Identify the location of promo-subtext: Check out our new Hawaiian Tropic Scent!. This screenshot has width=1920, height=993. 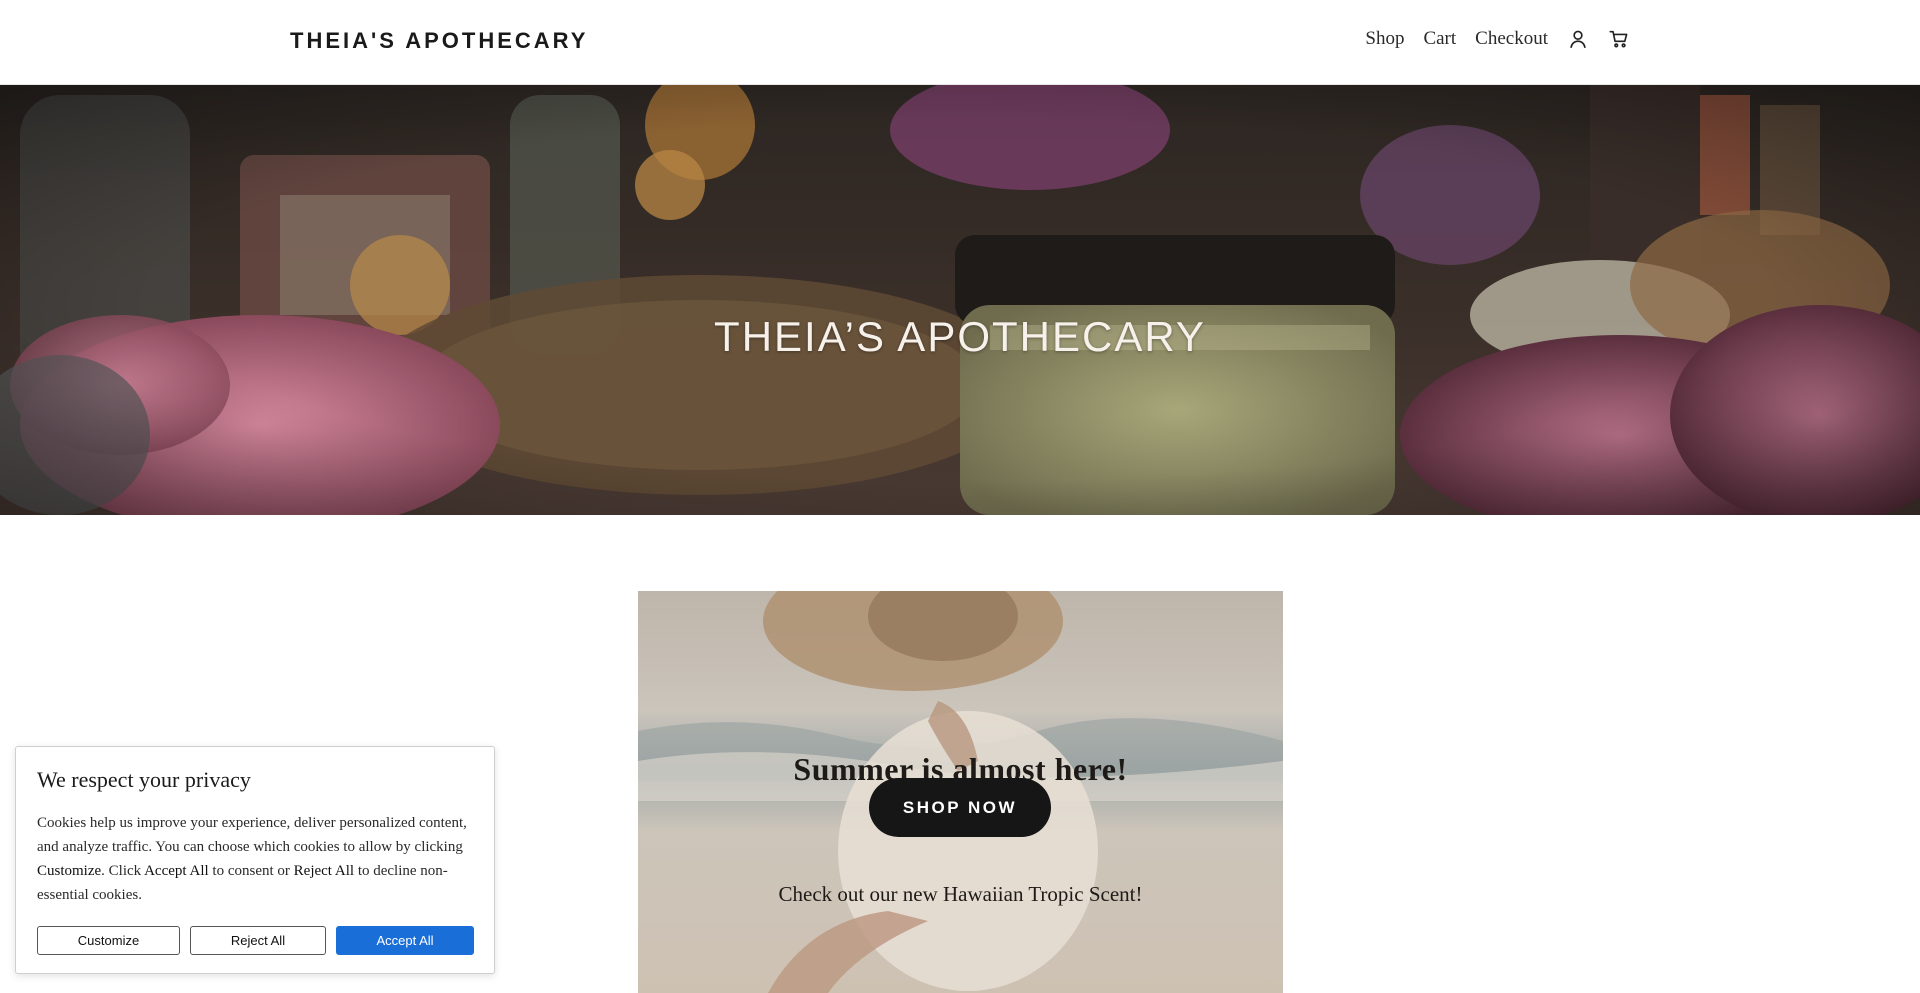
(960, 894).